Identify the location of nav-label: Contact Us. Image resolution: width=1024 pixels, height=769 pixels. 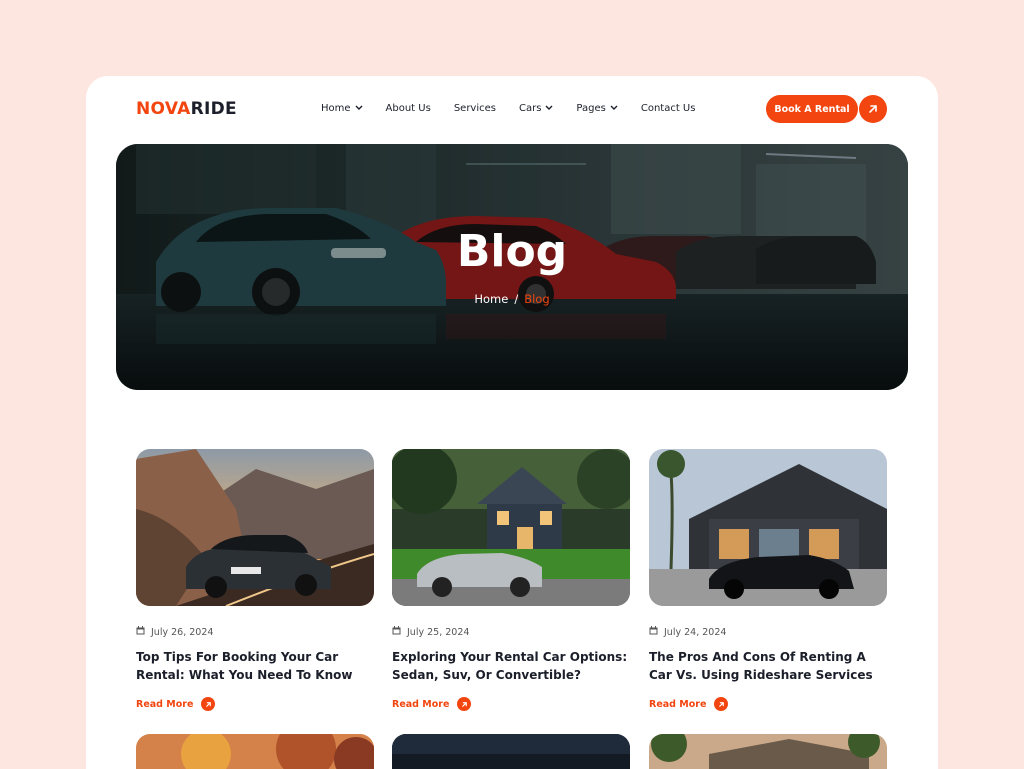
(668, 108).